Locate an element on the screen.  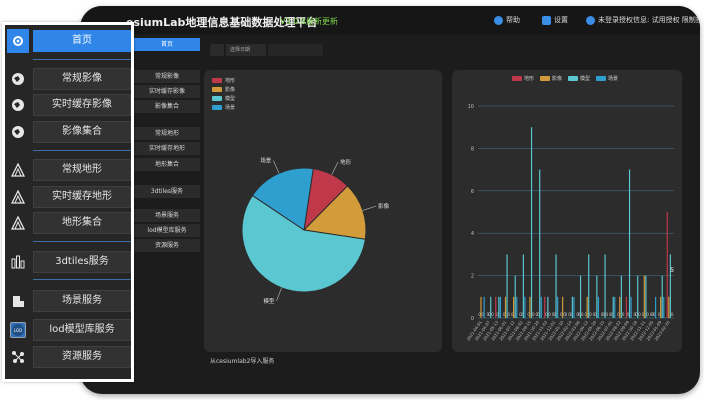
y-tick-label: 0 is located at coordinates (472, 319).